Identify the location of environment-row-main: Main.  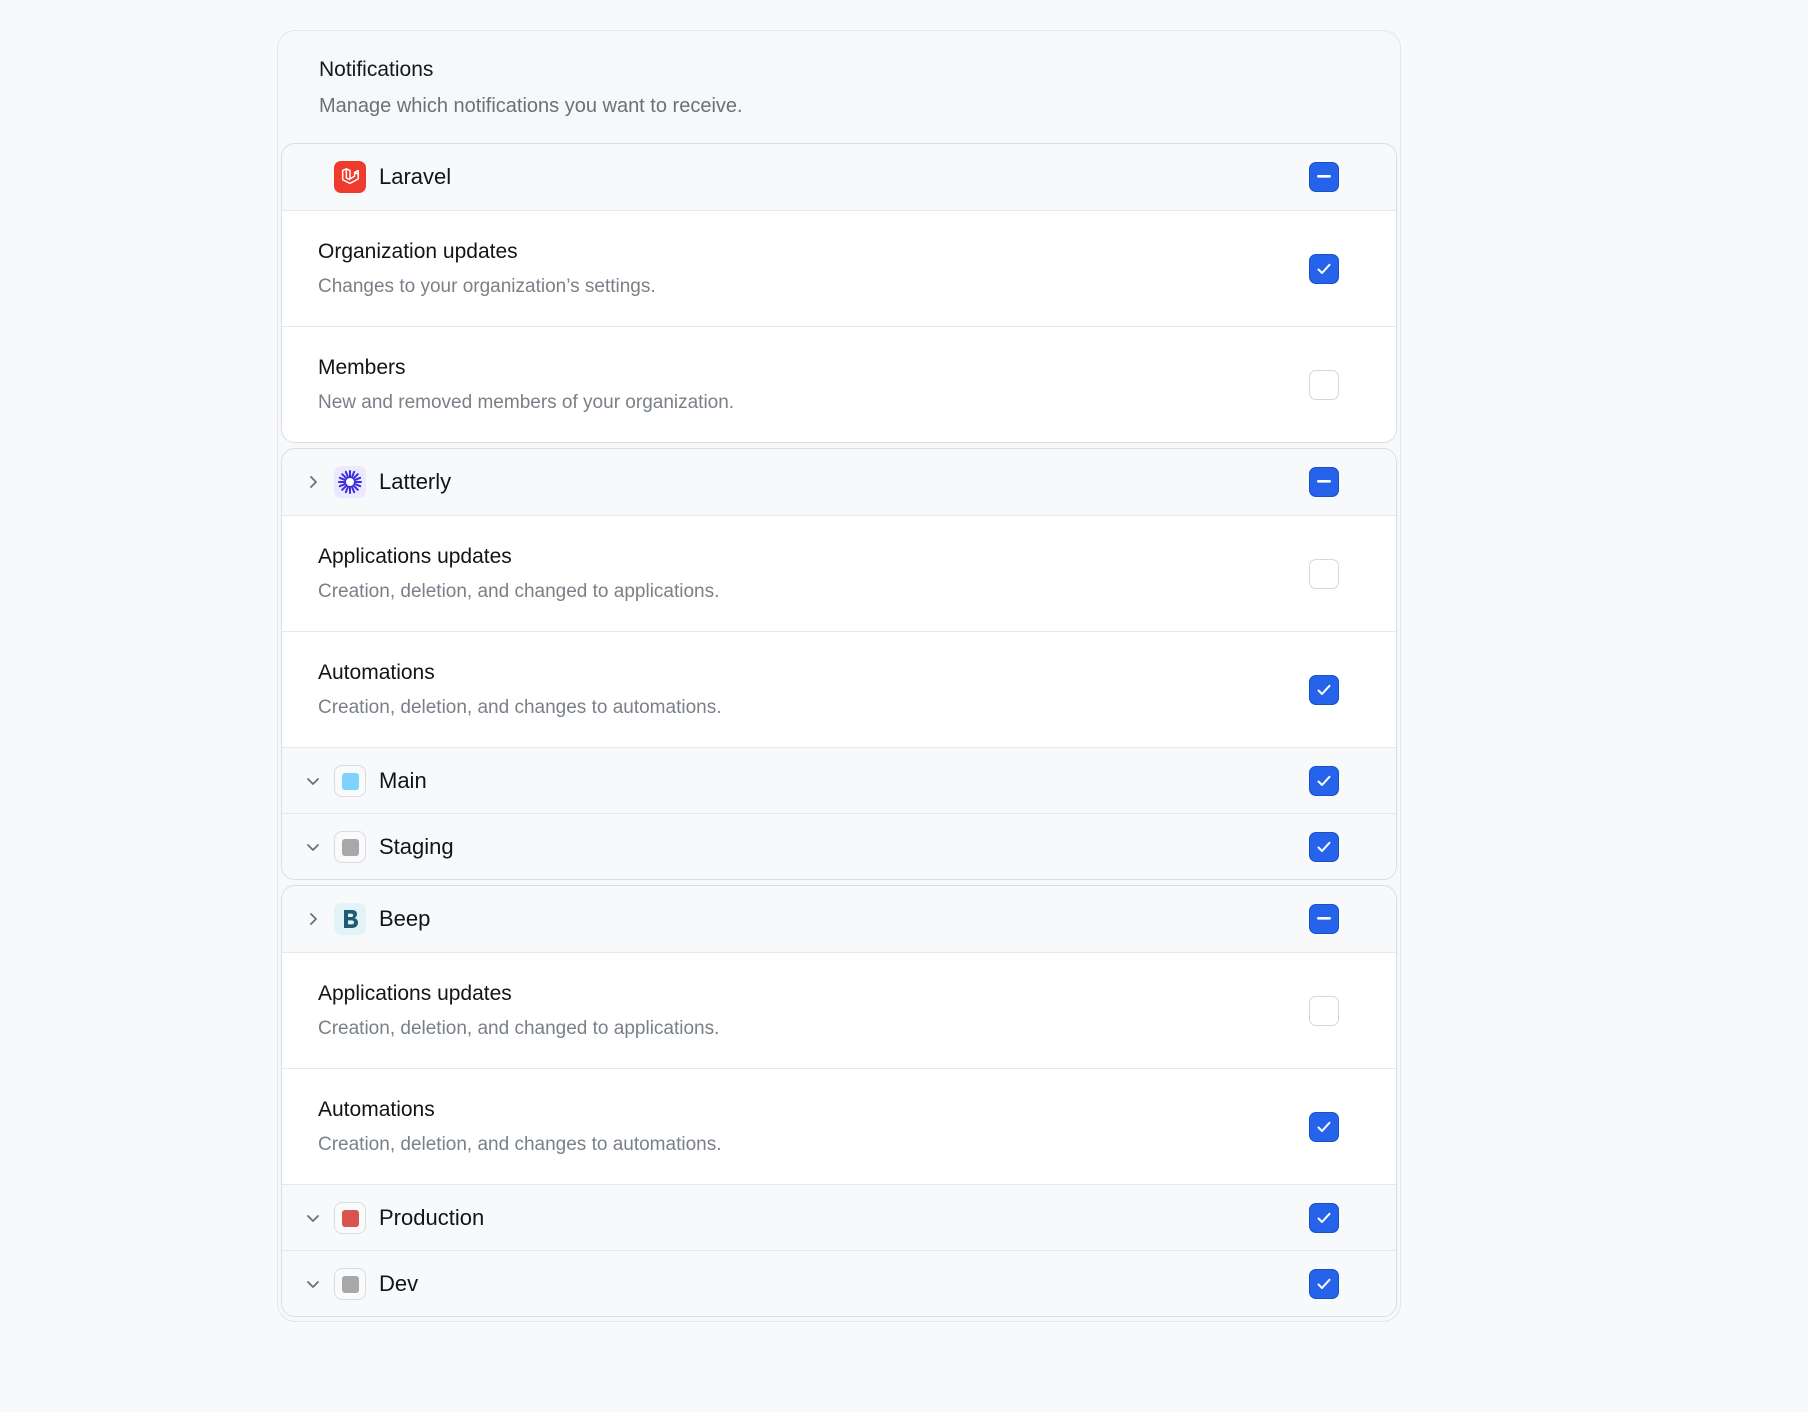
(839, 780).